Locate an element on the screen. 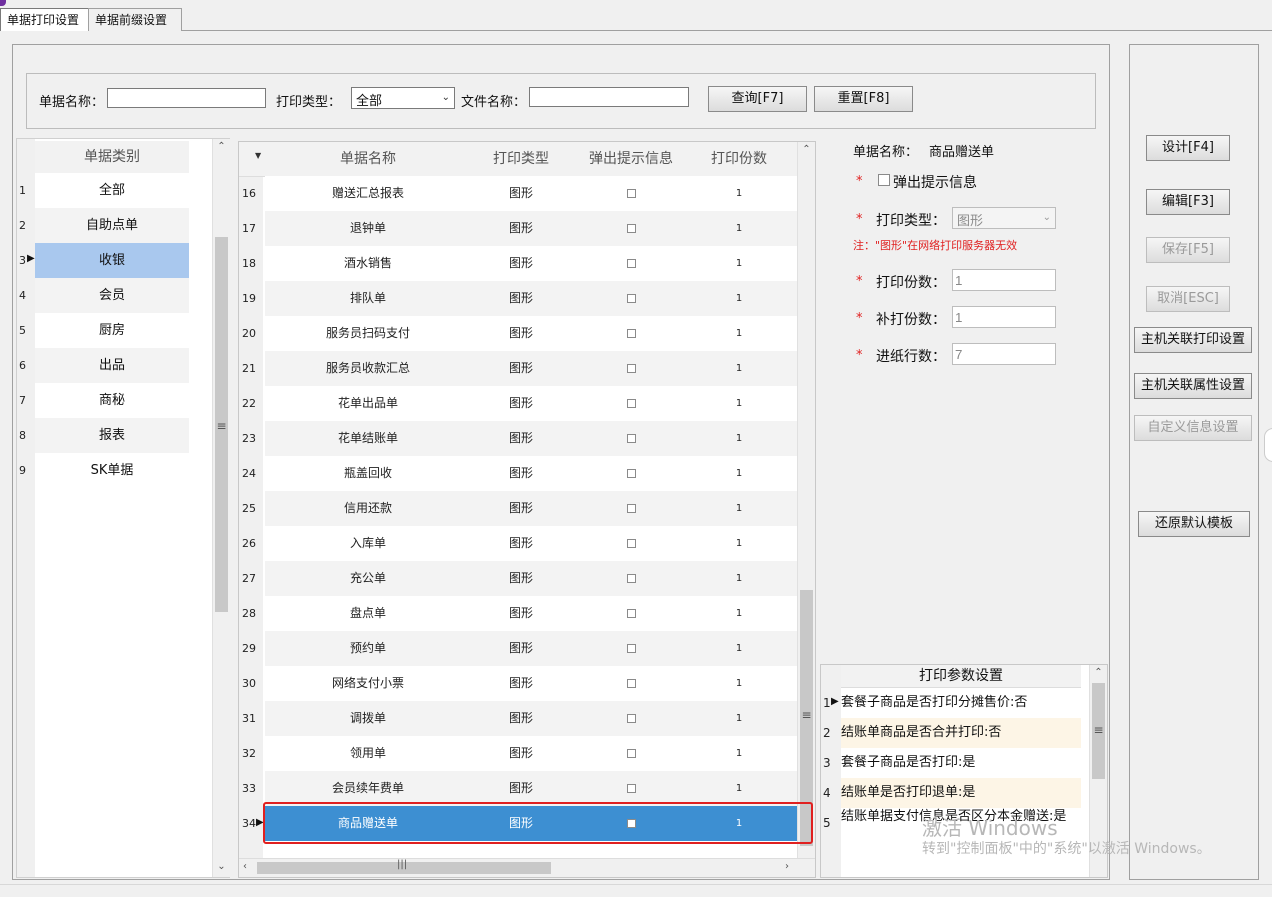  copies-input is located at coordinates (1004, 280).